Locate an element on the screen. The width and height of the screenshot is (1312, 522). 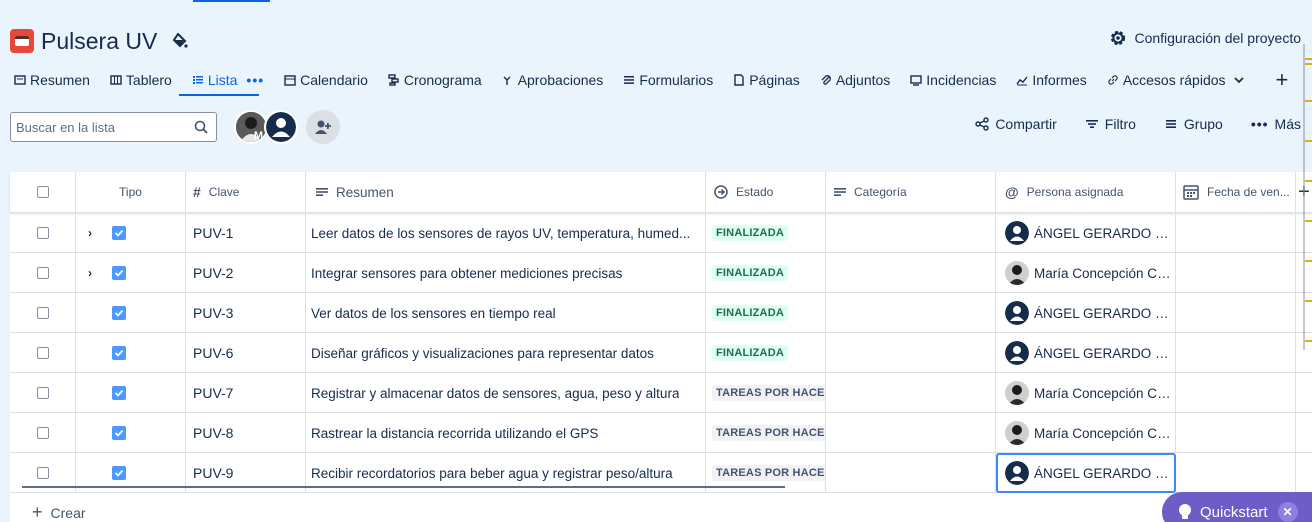
more-button: ••• Más is located at coordinates (1276, 124).